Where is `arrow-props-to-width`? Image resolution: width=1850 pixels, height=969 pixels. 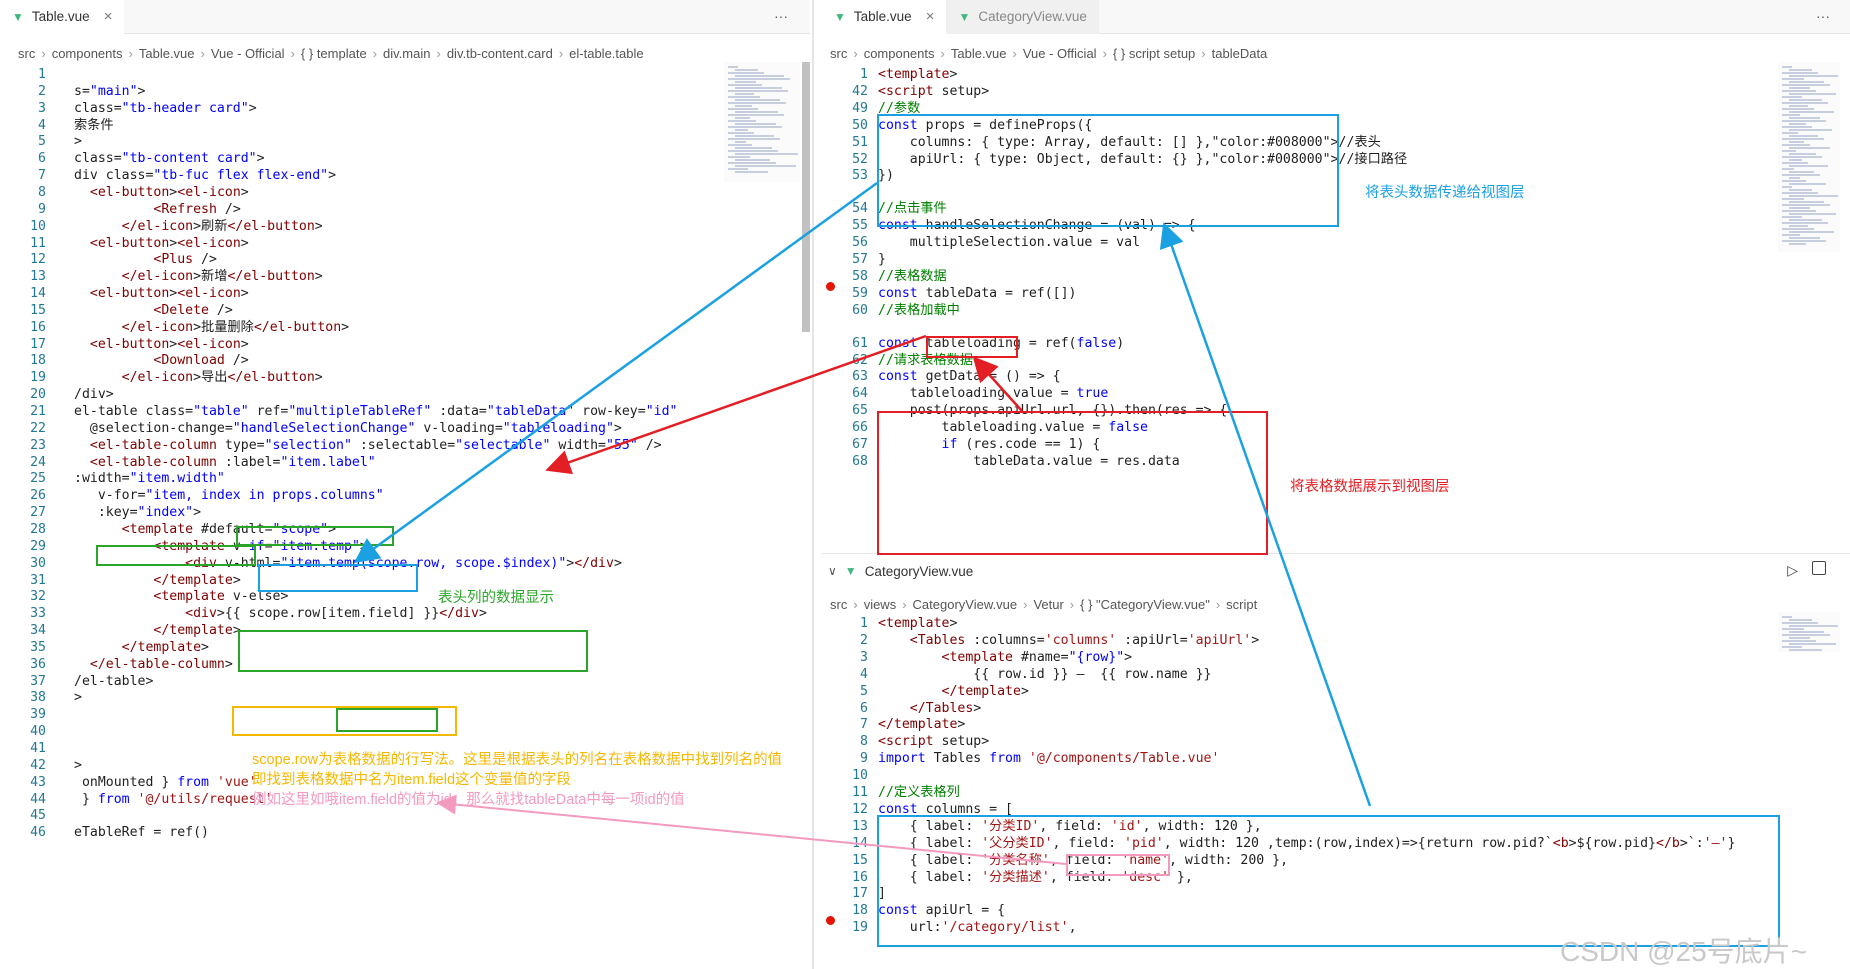
arrow-props-to-width is located at coordinates (615, 372).